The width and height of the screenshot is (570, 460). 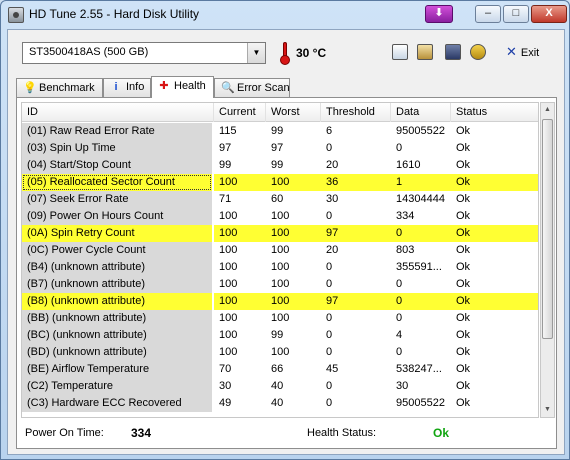 What do you see at coordinates (400, 52) in the screenshot?
I see `copy-icon` at bounding box center [400, 52].